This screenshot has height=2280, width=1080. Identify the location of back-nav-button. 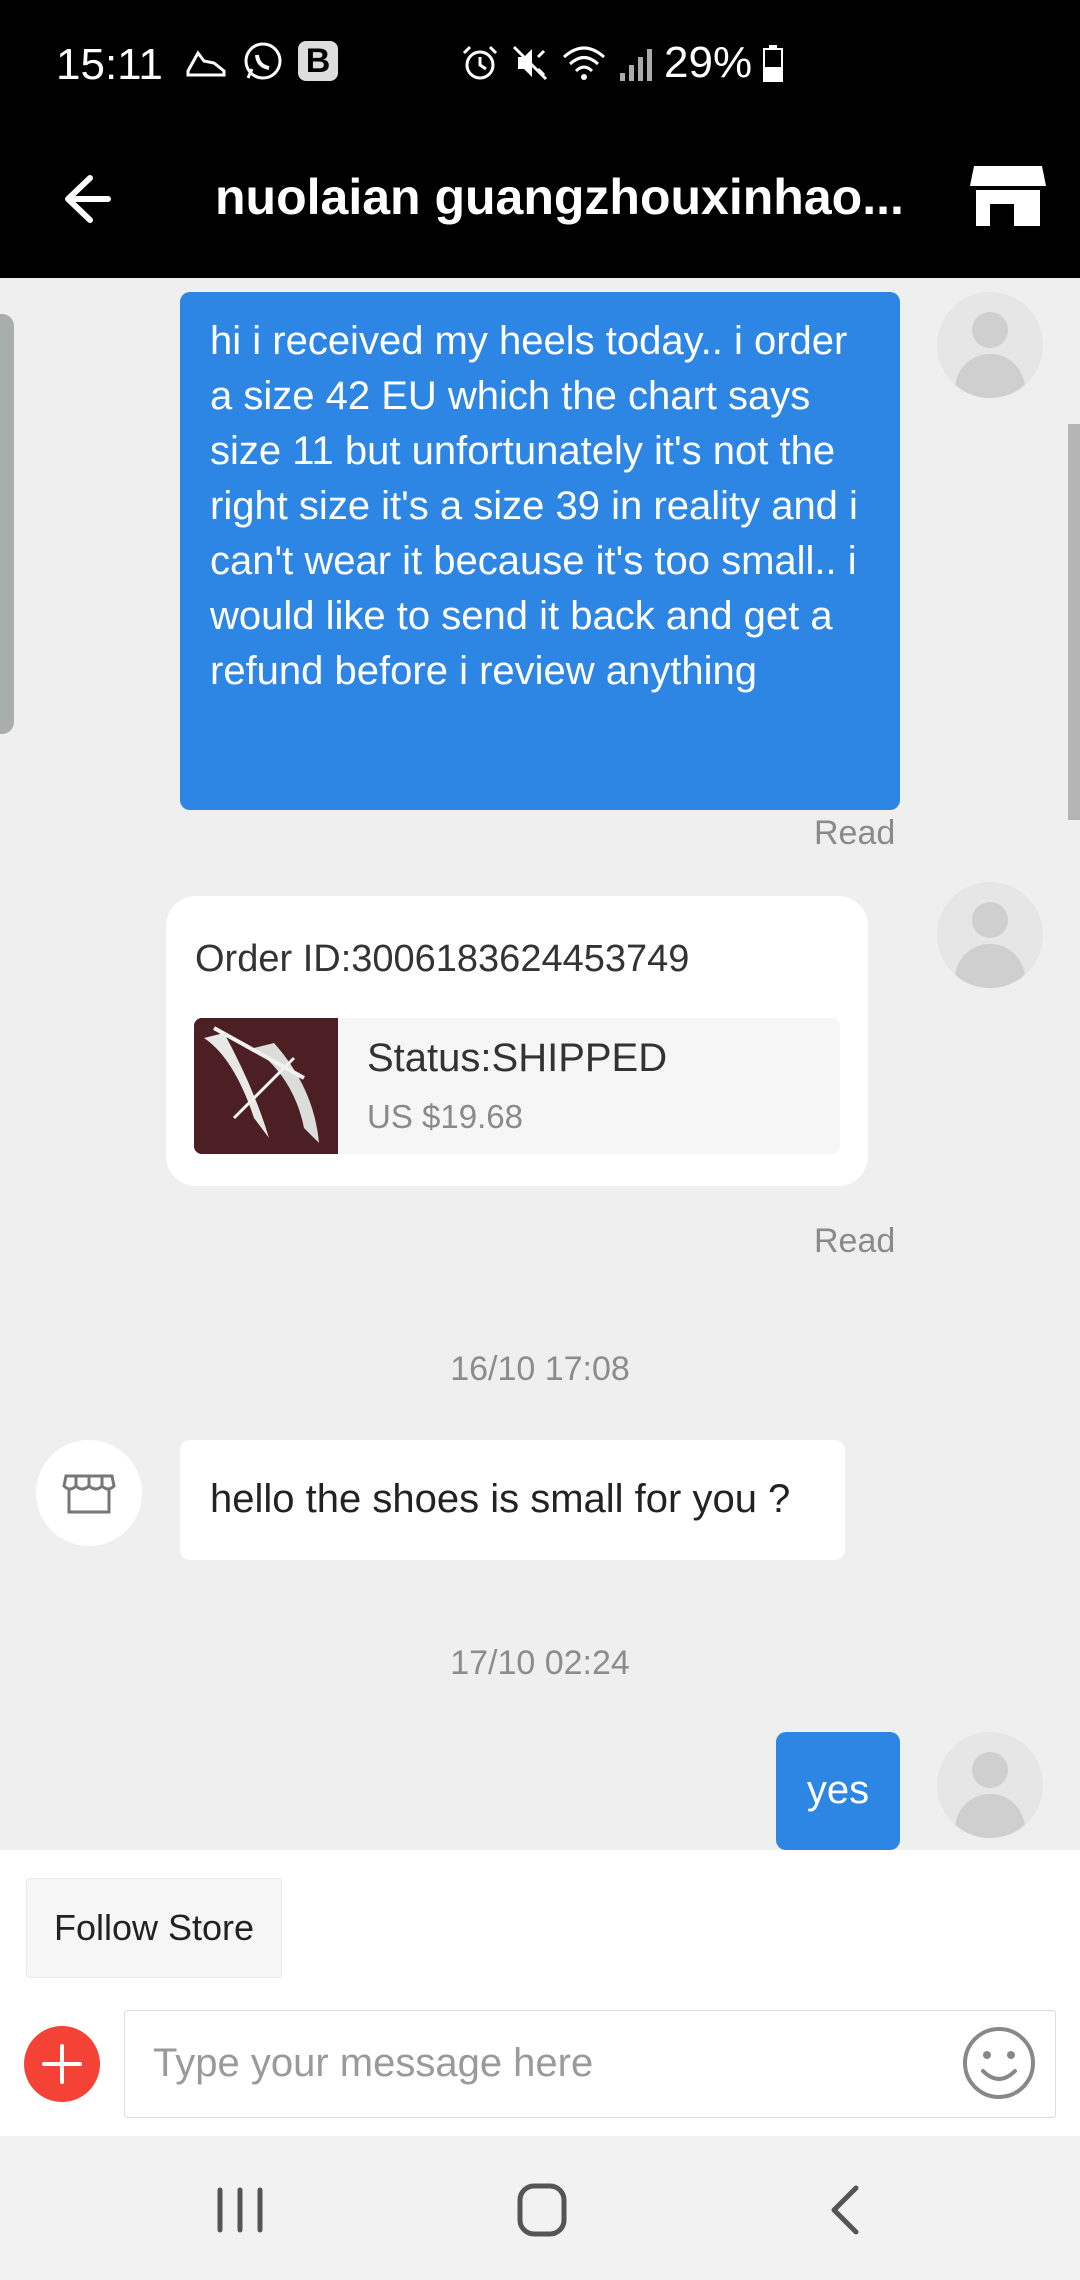
(846, 2210).